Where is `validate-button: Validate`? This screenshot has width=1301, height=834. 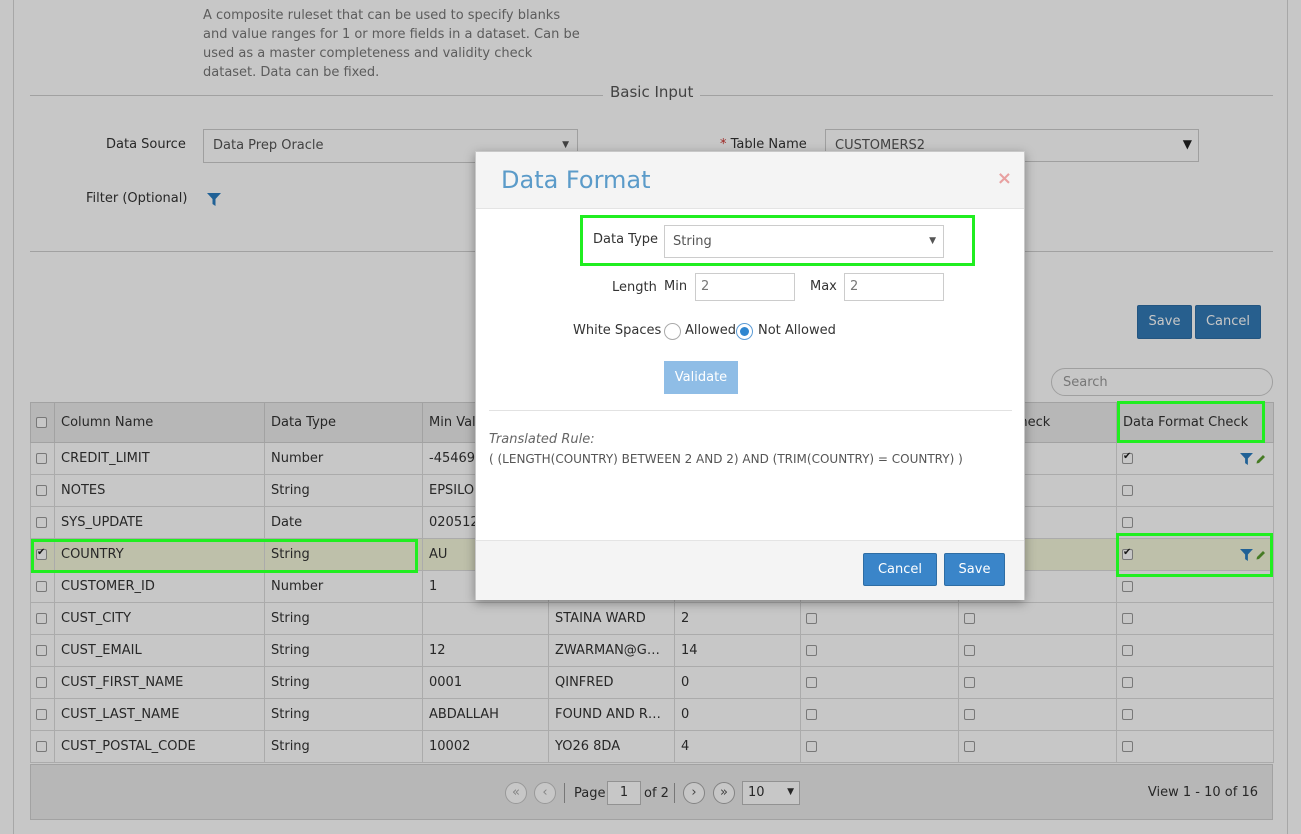 validate-button: Validate is located at coordinates (701, 377).